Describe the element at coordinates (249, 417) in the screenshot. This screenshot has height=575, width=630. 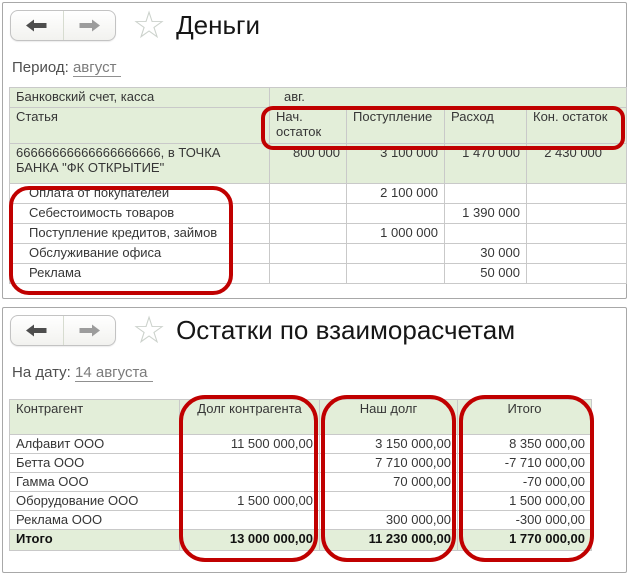
I see `column-header-debt: Долг контрагента` at that location.